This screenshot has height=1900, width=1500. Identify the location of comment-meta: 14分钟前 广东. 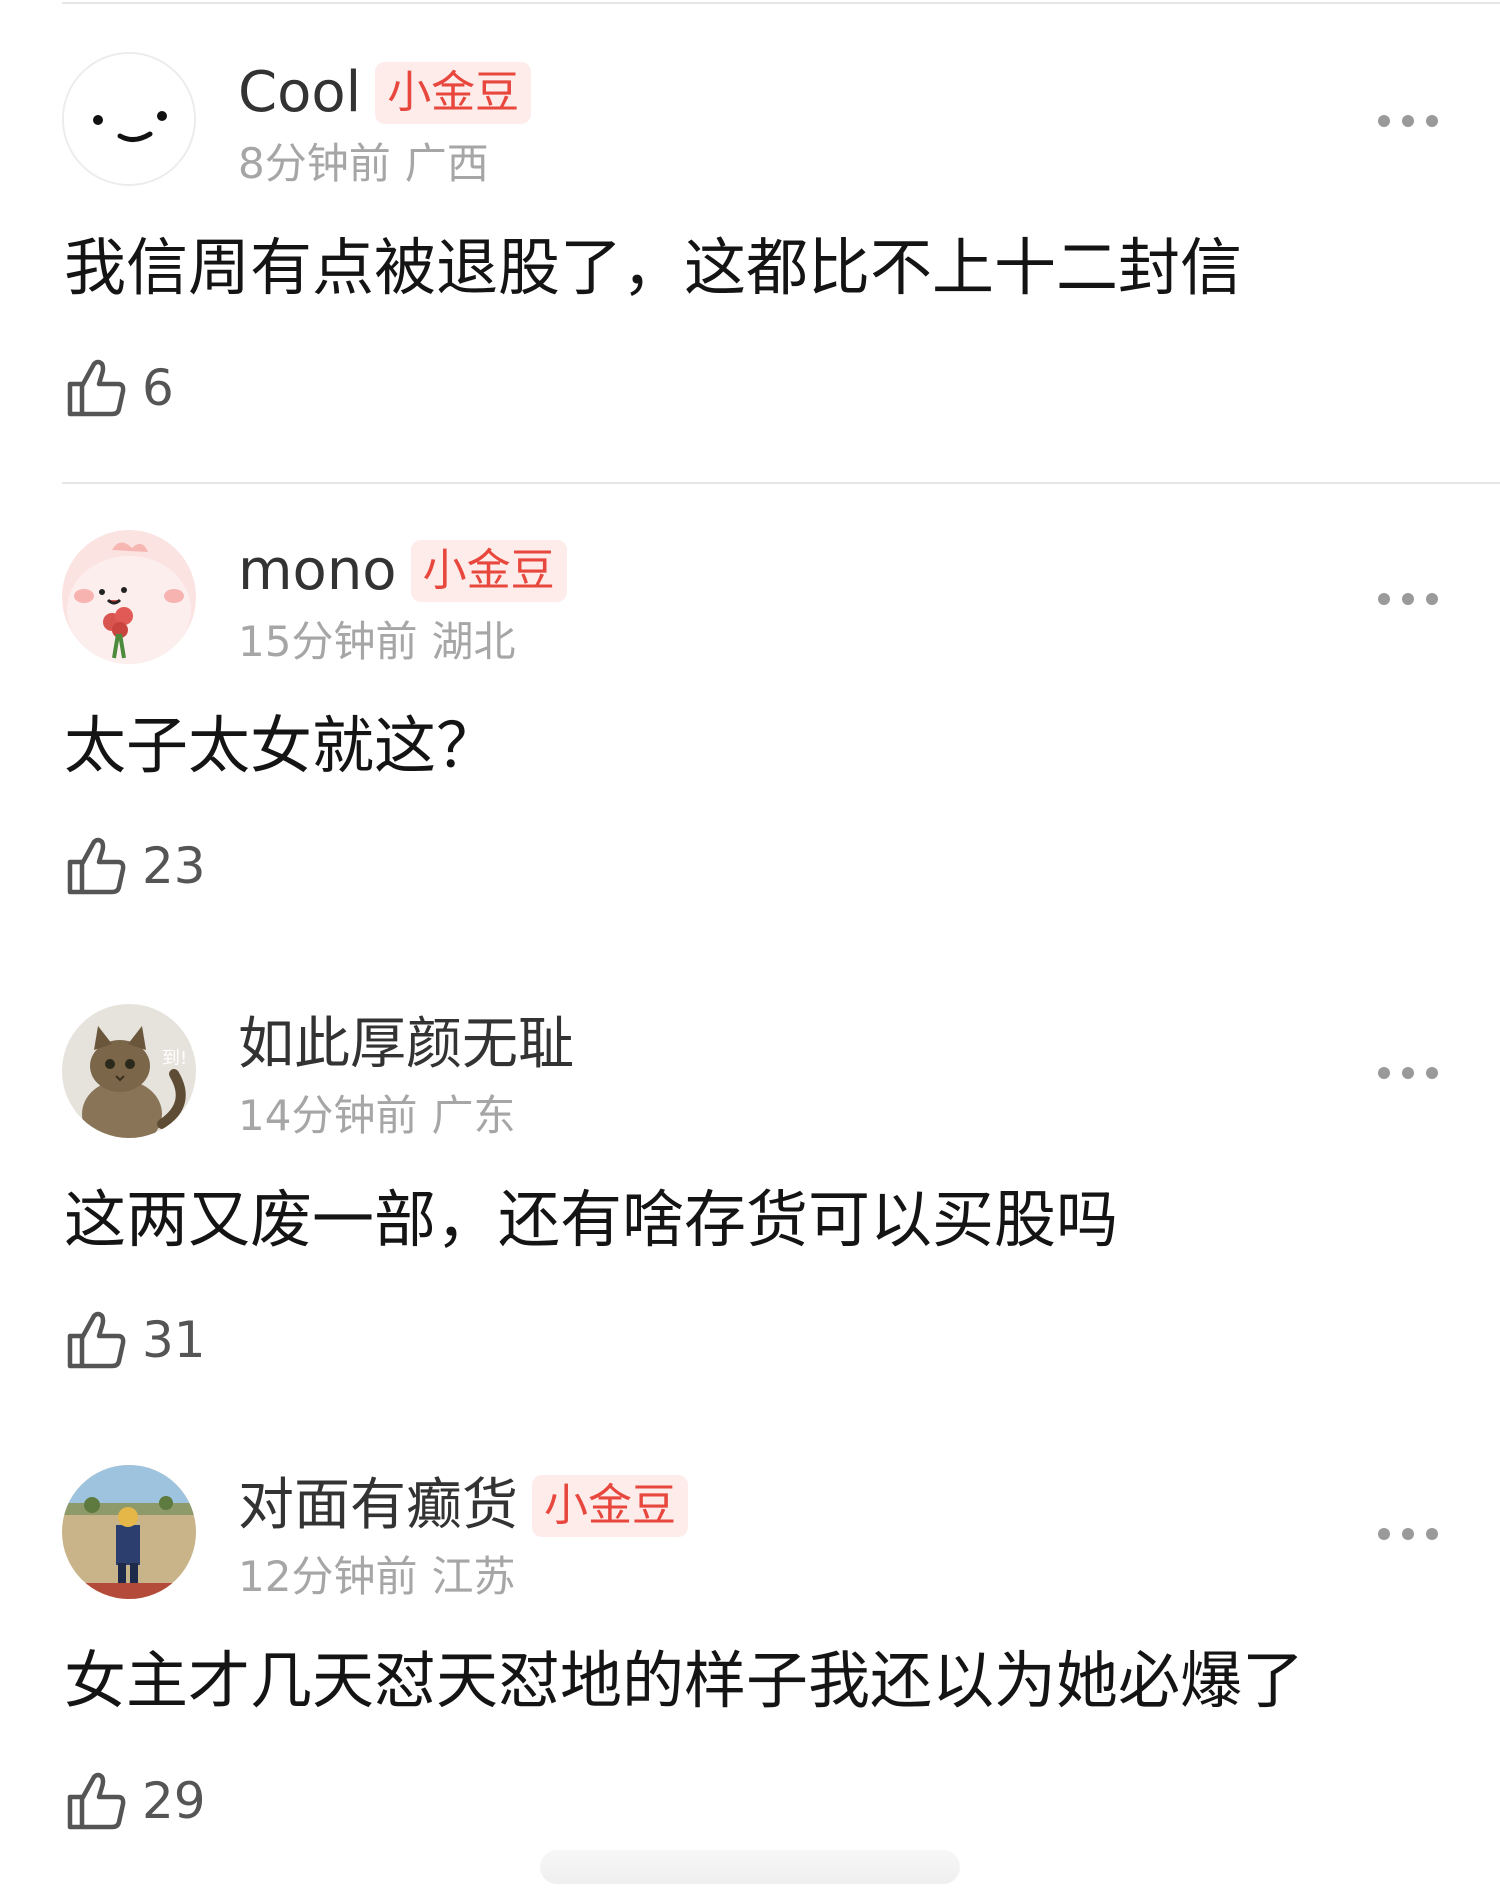
(376, 1116).